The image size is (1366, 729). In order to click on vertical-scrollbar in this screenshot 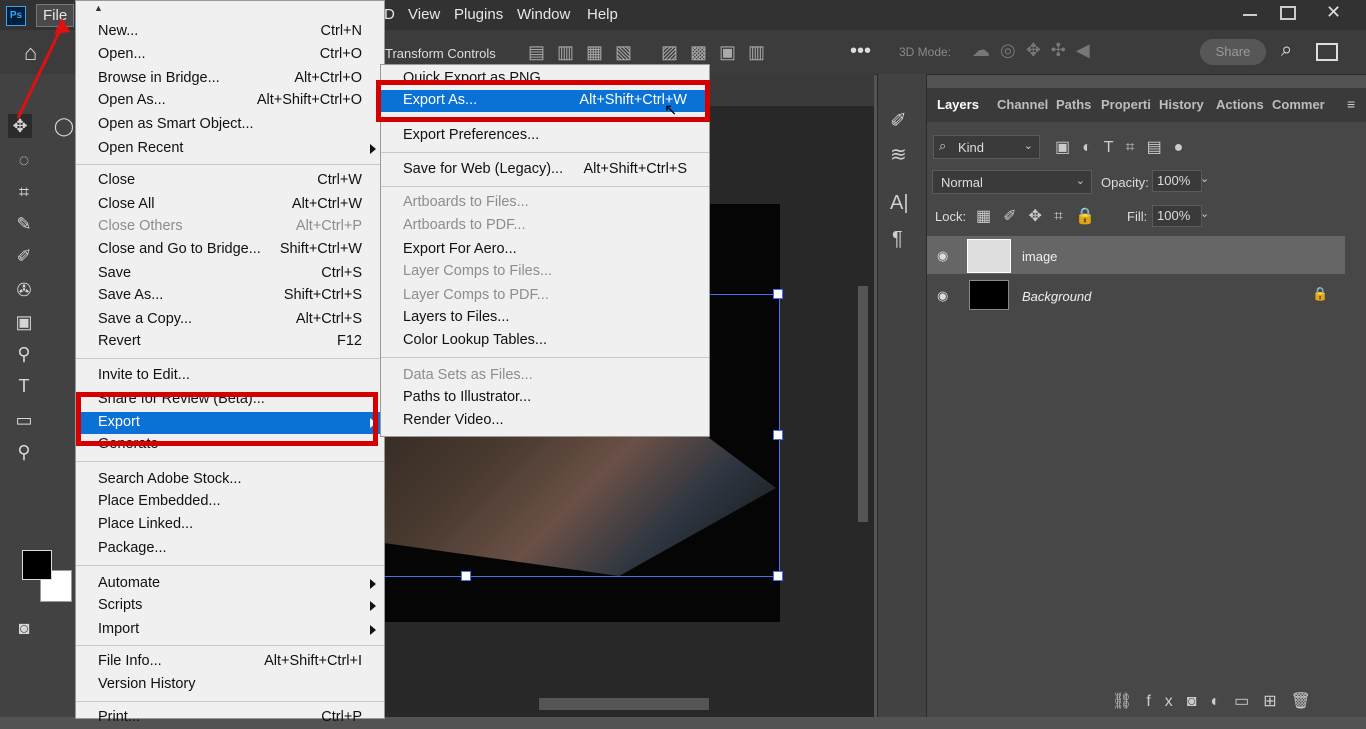, I will do `click(863, 404)`.